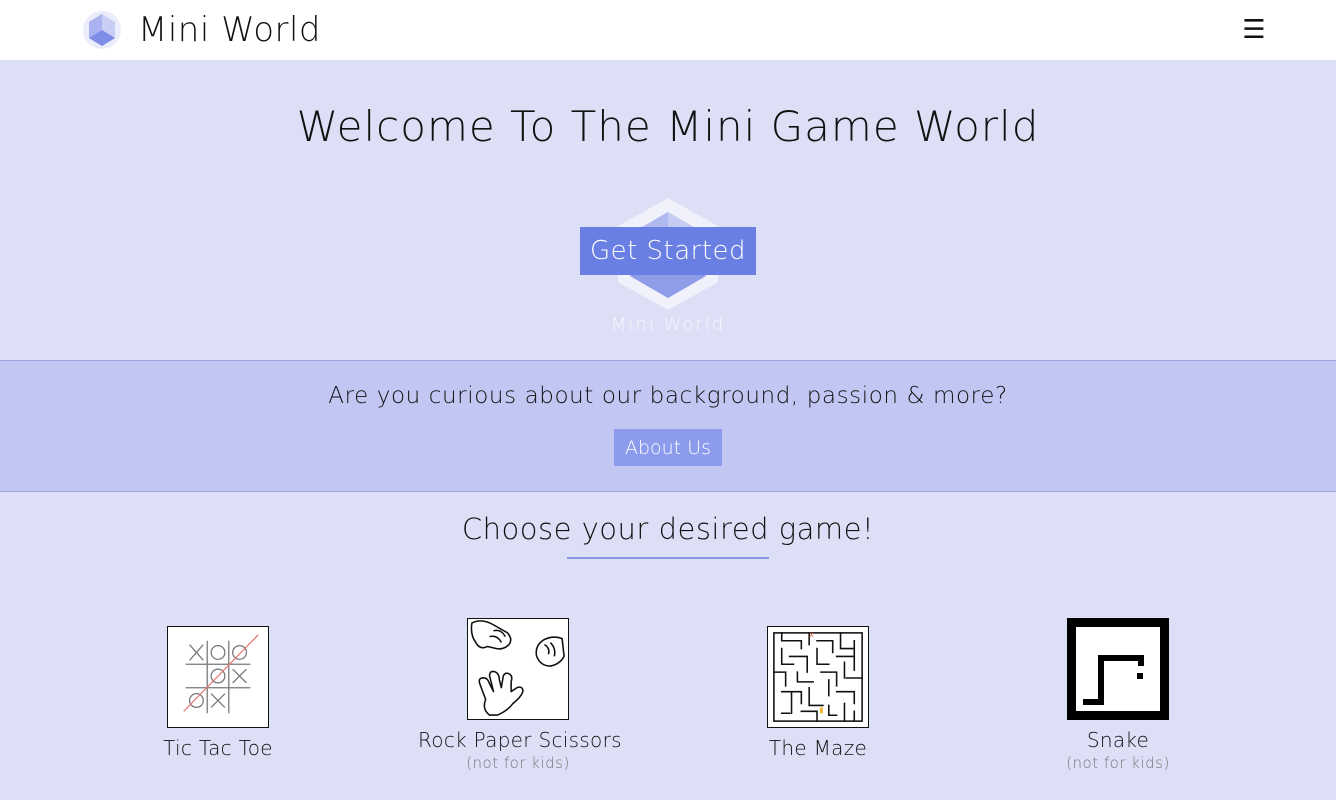 This screenshot has height=800, width=1336. I want to click on brand: Mini World, so click(201, 30).